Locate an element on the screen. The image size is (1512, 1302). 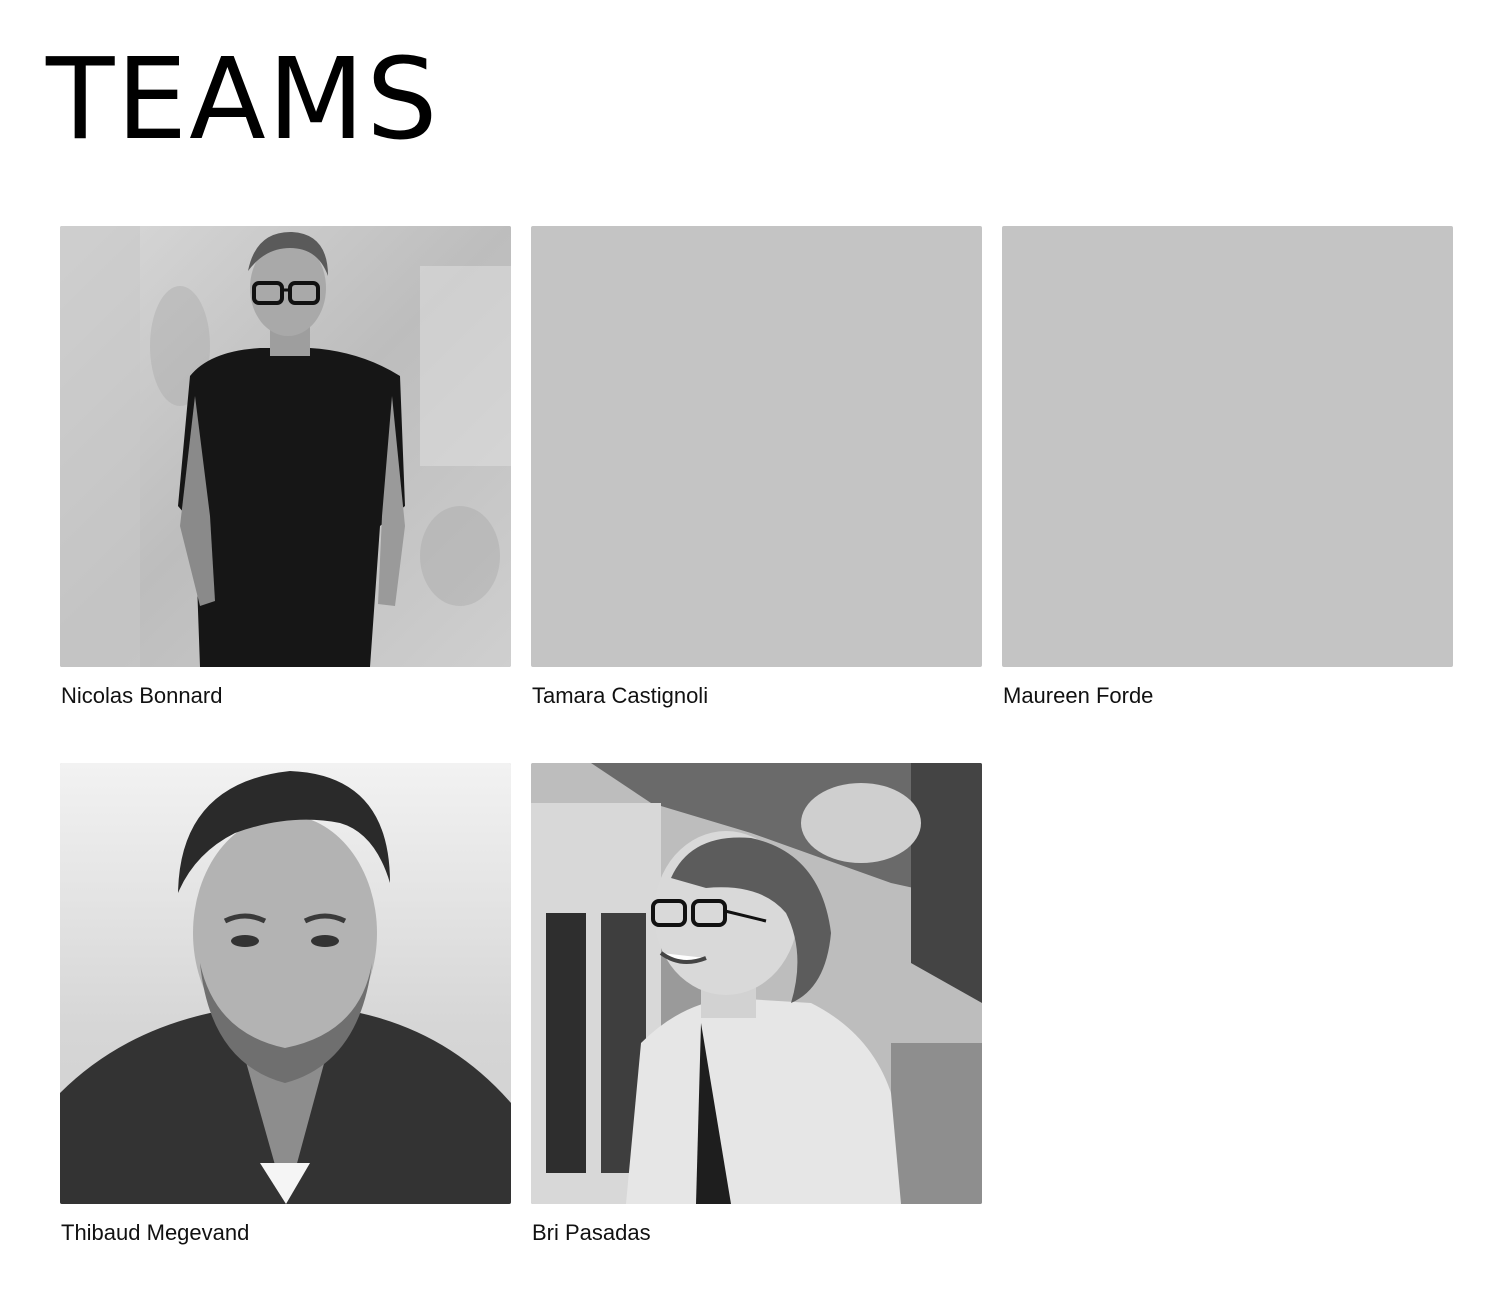
member-name: Bri Pasadas is located at coordinates (591, 1232).